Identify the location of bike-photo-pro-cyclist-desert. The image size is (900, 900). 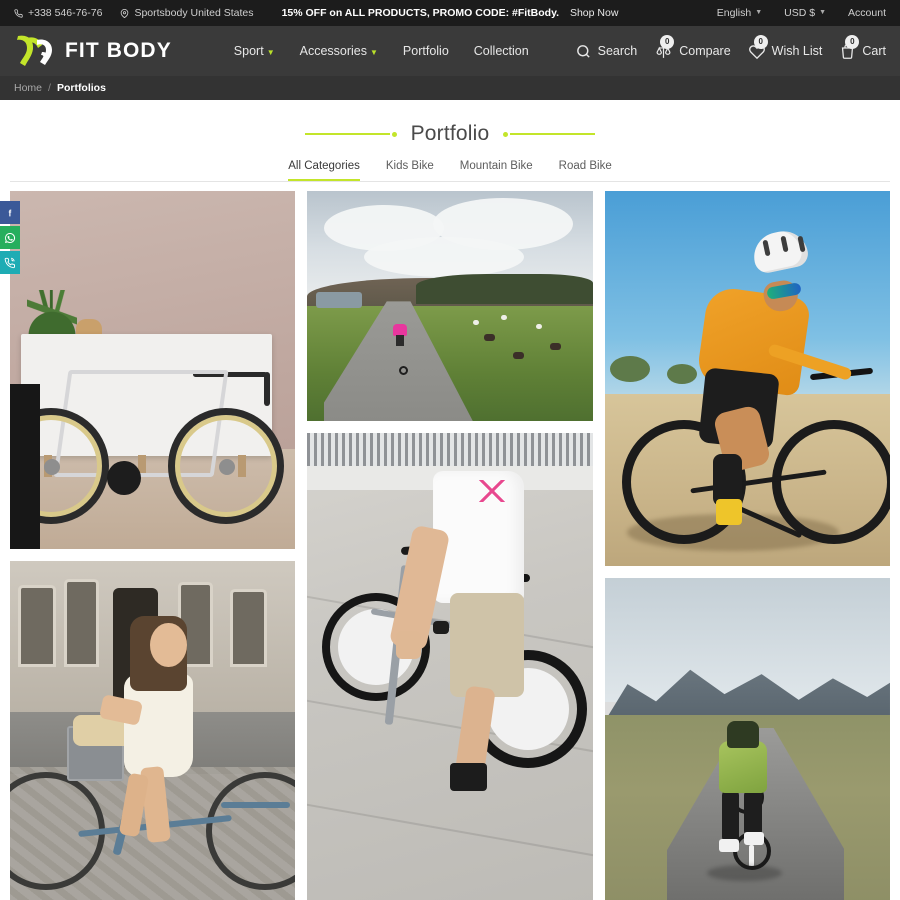
(747, 378).